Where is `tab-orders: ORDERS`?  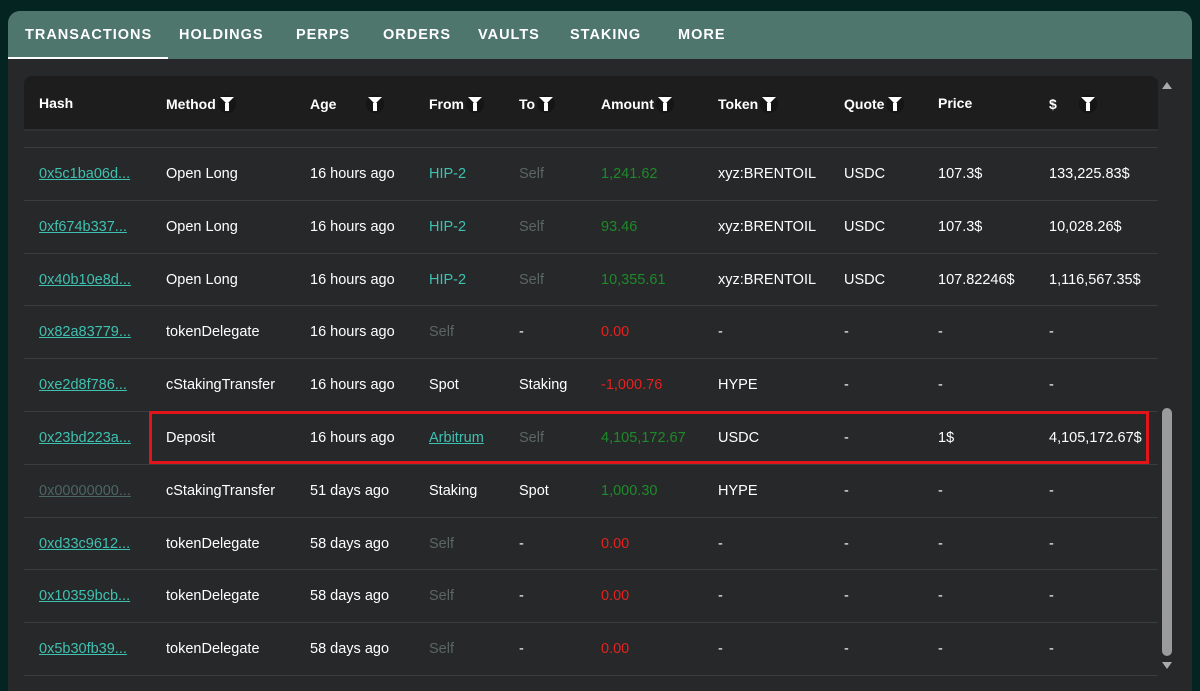 tab-orders: ORDERS is located at coordinates (417, 35).